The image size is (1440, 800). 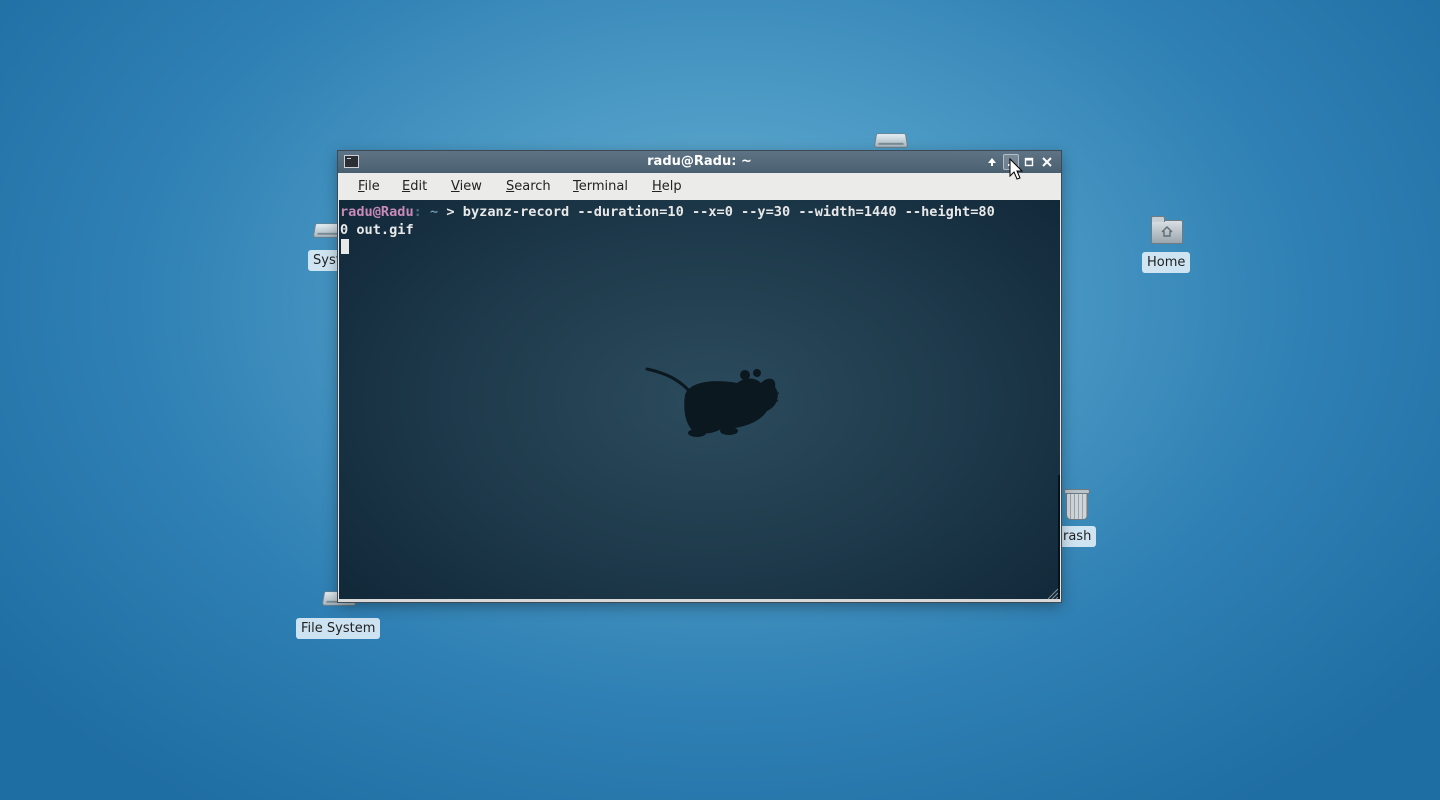 What do you see at coordinates (345, 246) in the screenshot?
I see `terminal-cursor` at bounding box center [345, 246].